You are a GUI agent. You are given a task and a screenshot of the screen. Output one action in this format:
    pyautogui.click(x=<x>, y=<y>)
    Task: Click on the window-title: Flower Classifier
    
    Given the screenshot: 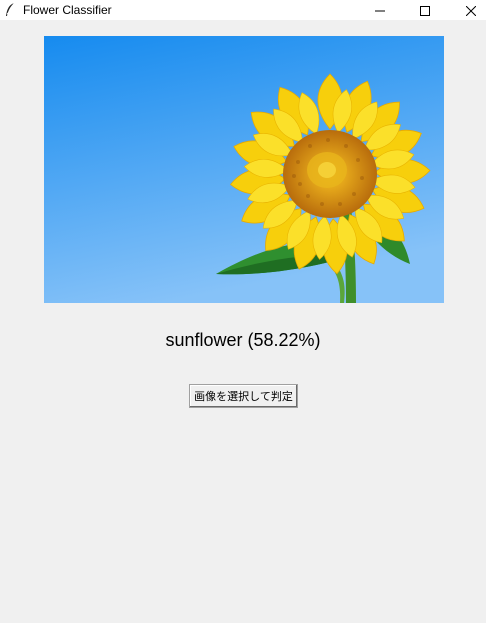 What is the action you would take?
    pyautogui.click(x=67, y=10)
    